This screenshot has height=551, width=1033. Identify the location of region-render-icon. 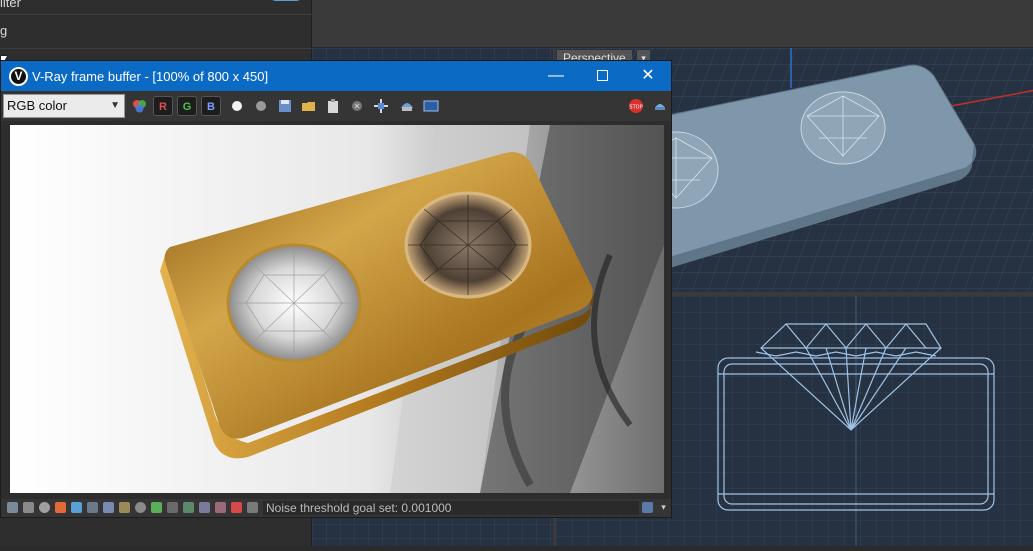
(381, 106).